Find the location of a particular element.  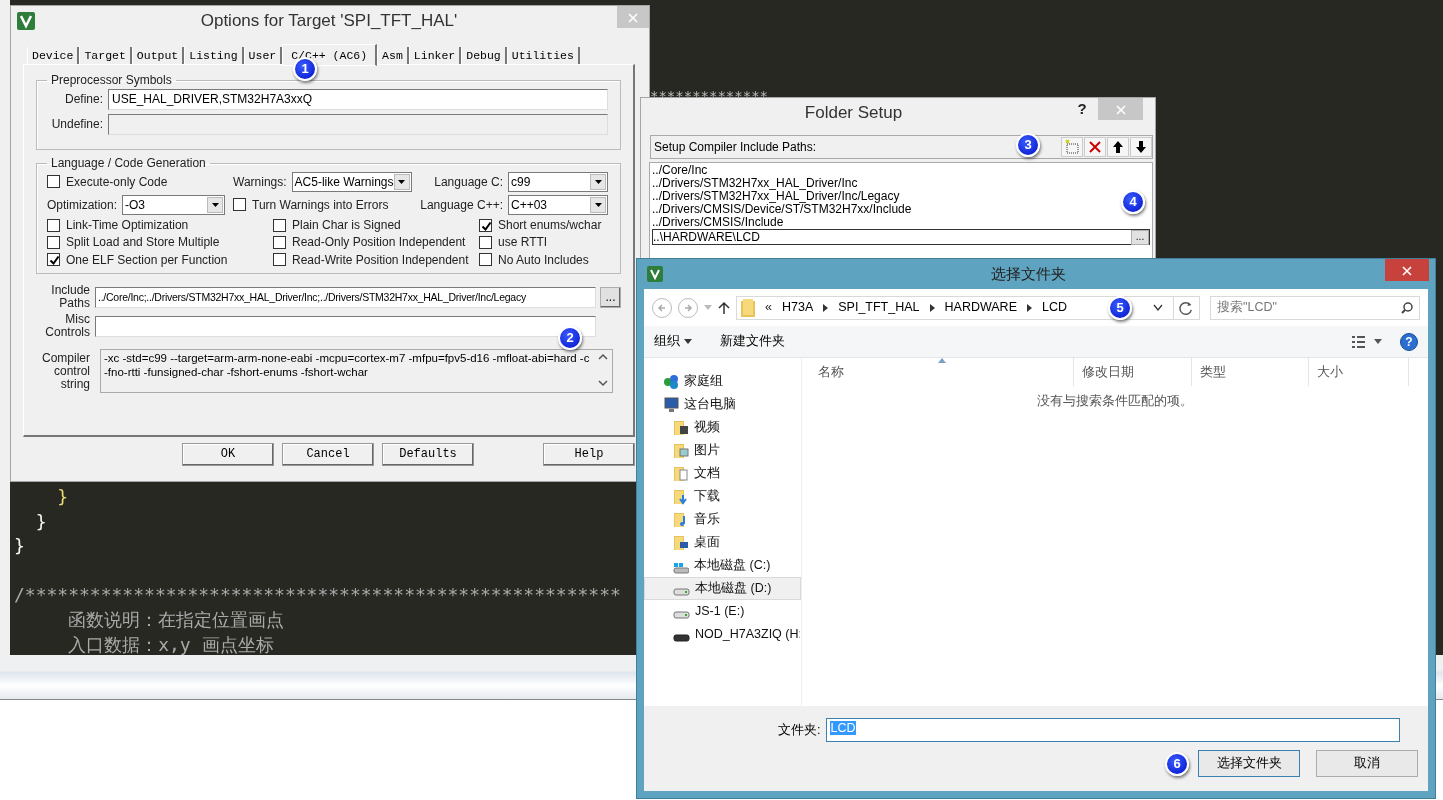

tab: Listing is located at coordinates (214, 55).